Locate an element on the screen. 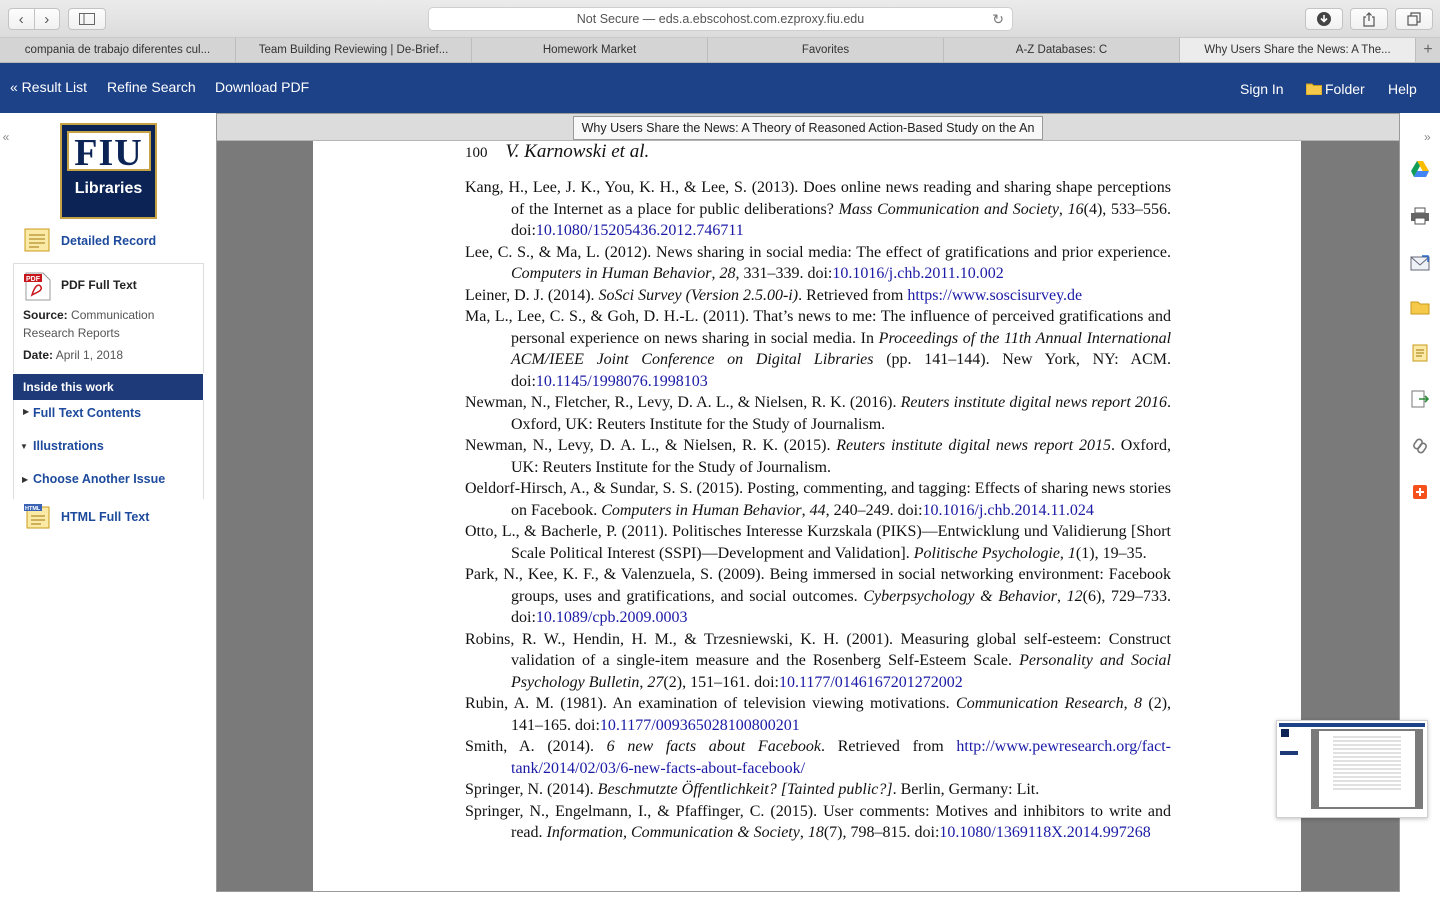 The width and height of the screenshot is (1440, 900). svg-text: HTML is located at coordinates (33, 509).